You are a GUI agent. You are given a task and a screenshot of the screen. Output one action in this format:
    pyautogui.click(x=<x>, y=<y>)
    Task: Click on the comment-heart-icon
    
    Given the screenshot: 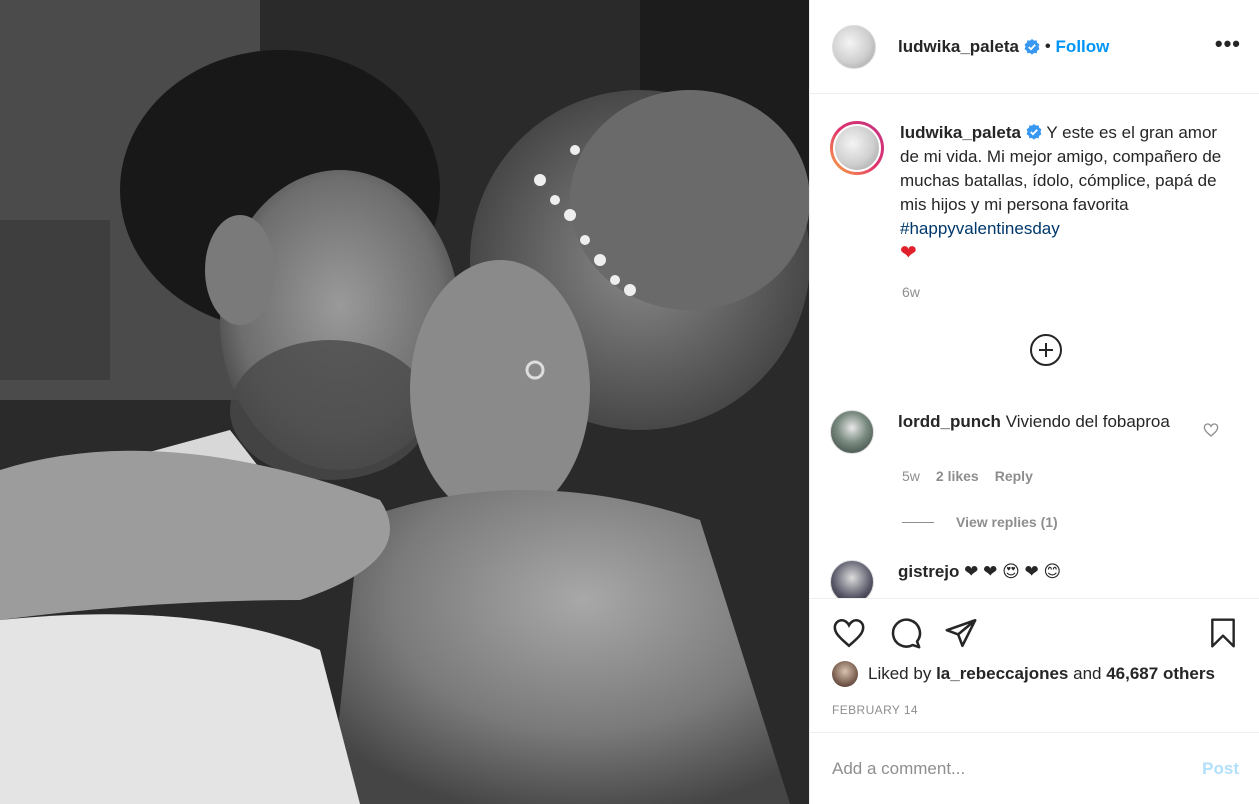 What is the action you would take?
    pyautogui.click(x=1211, y=430)
    